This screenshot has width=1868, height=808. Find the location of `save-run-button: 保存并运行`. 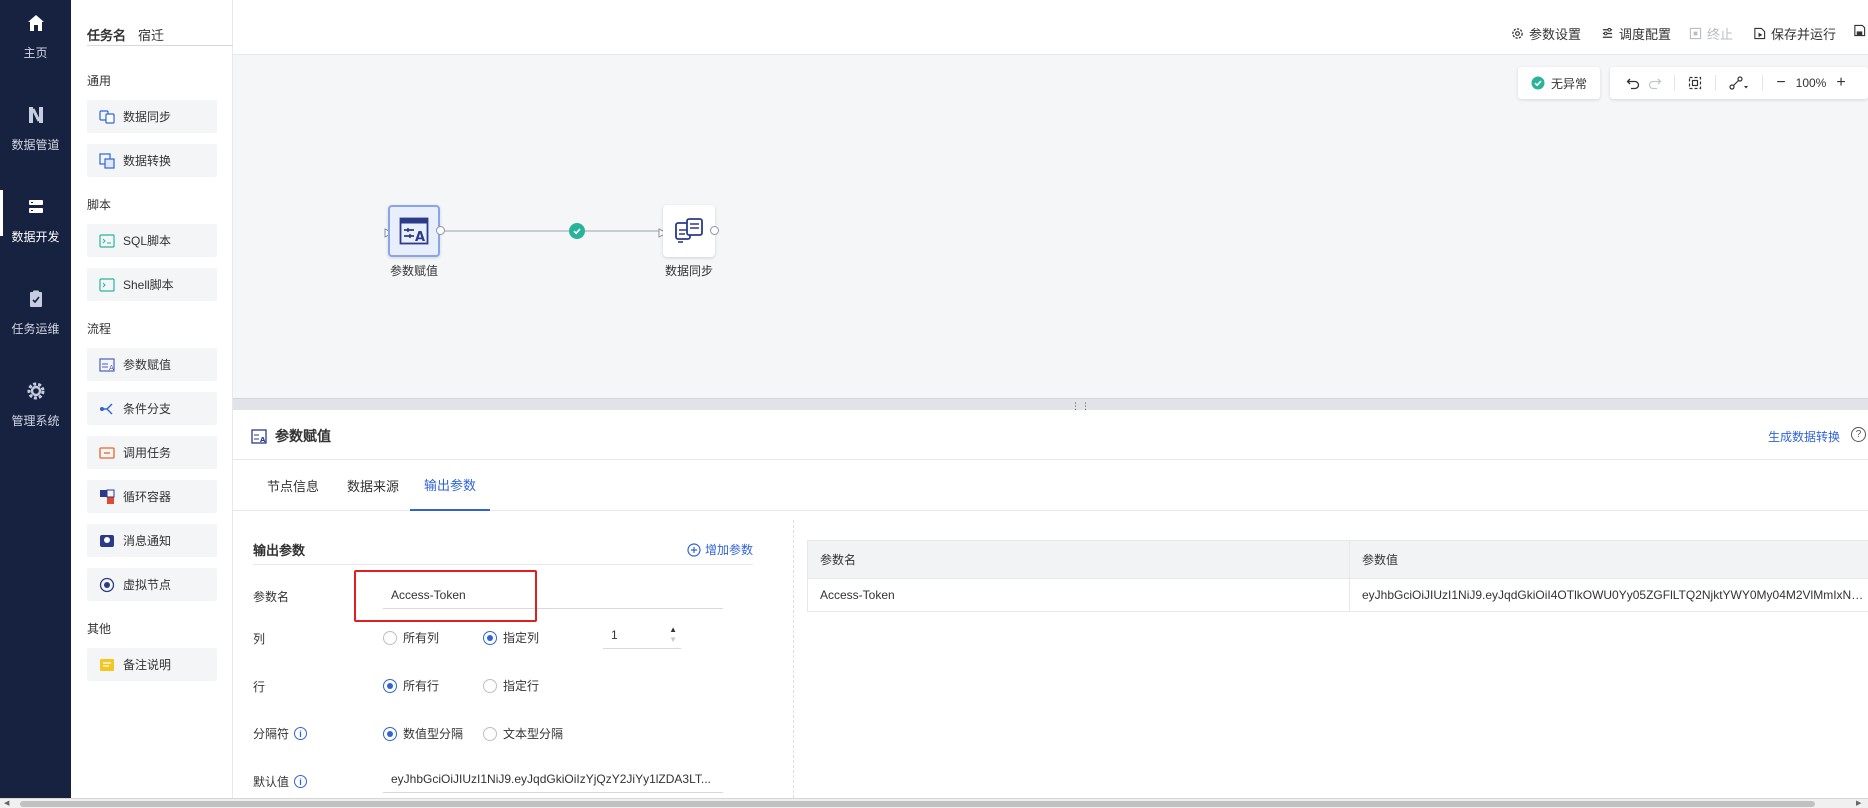

save-run-button: 保存并运行 is located at coordinates (1794, 33).